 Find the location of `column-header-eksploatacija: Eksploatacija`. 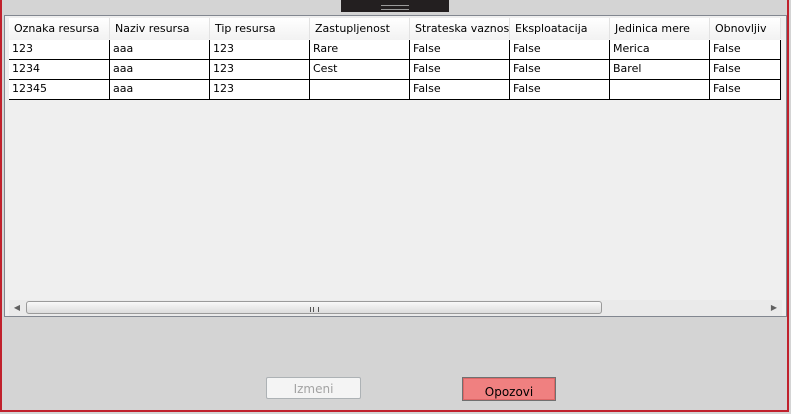

column-header-eksploatacija: Eksploatacija is located at coordinates (560, 28).